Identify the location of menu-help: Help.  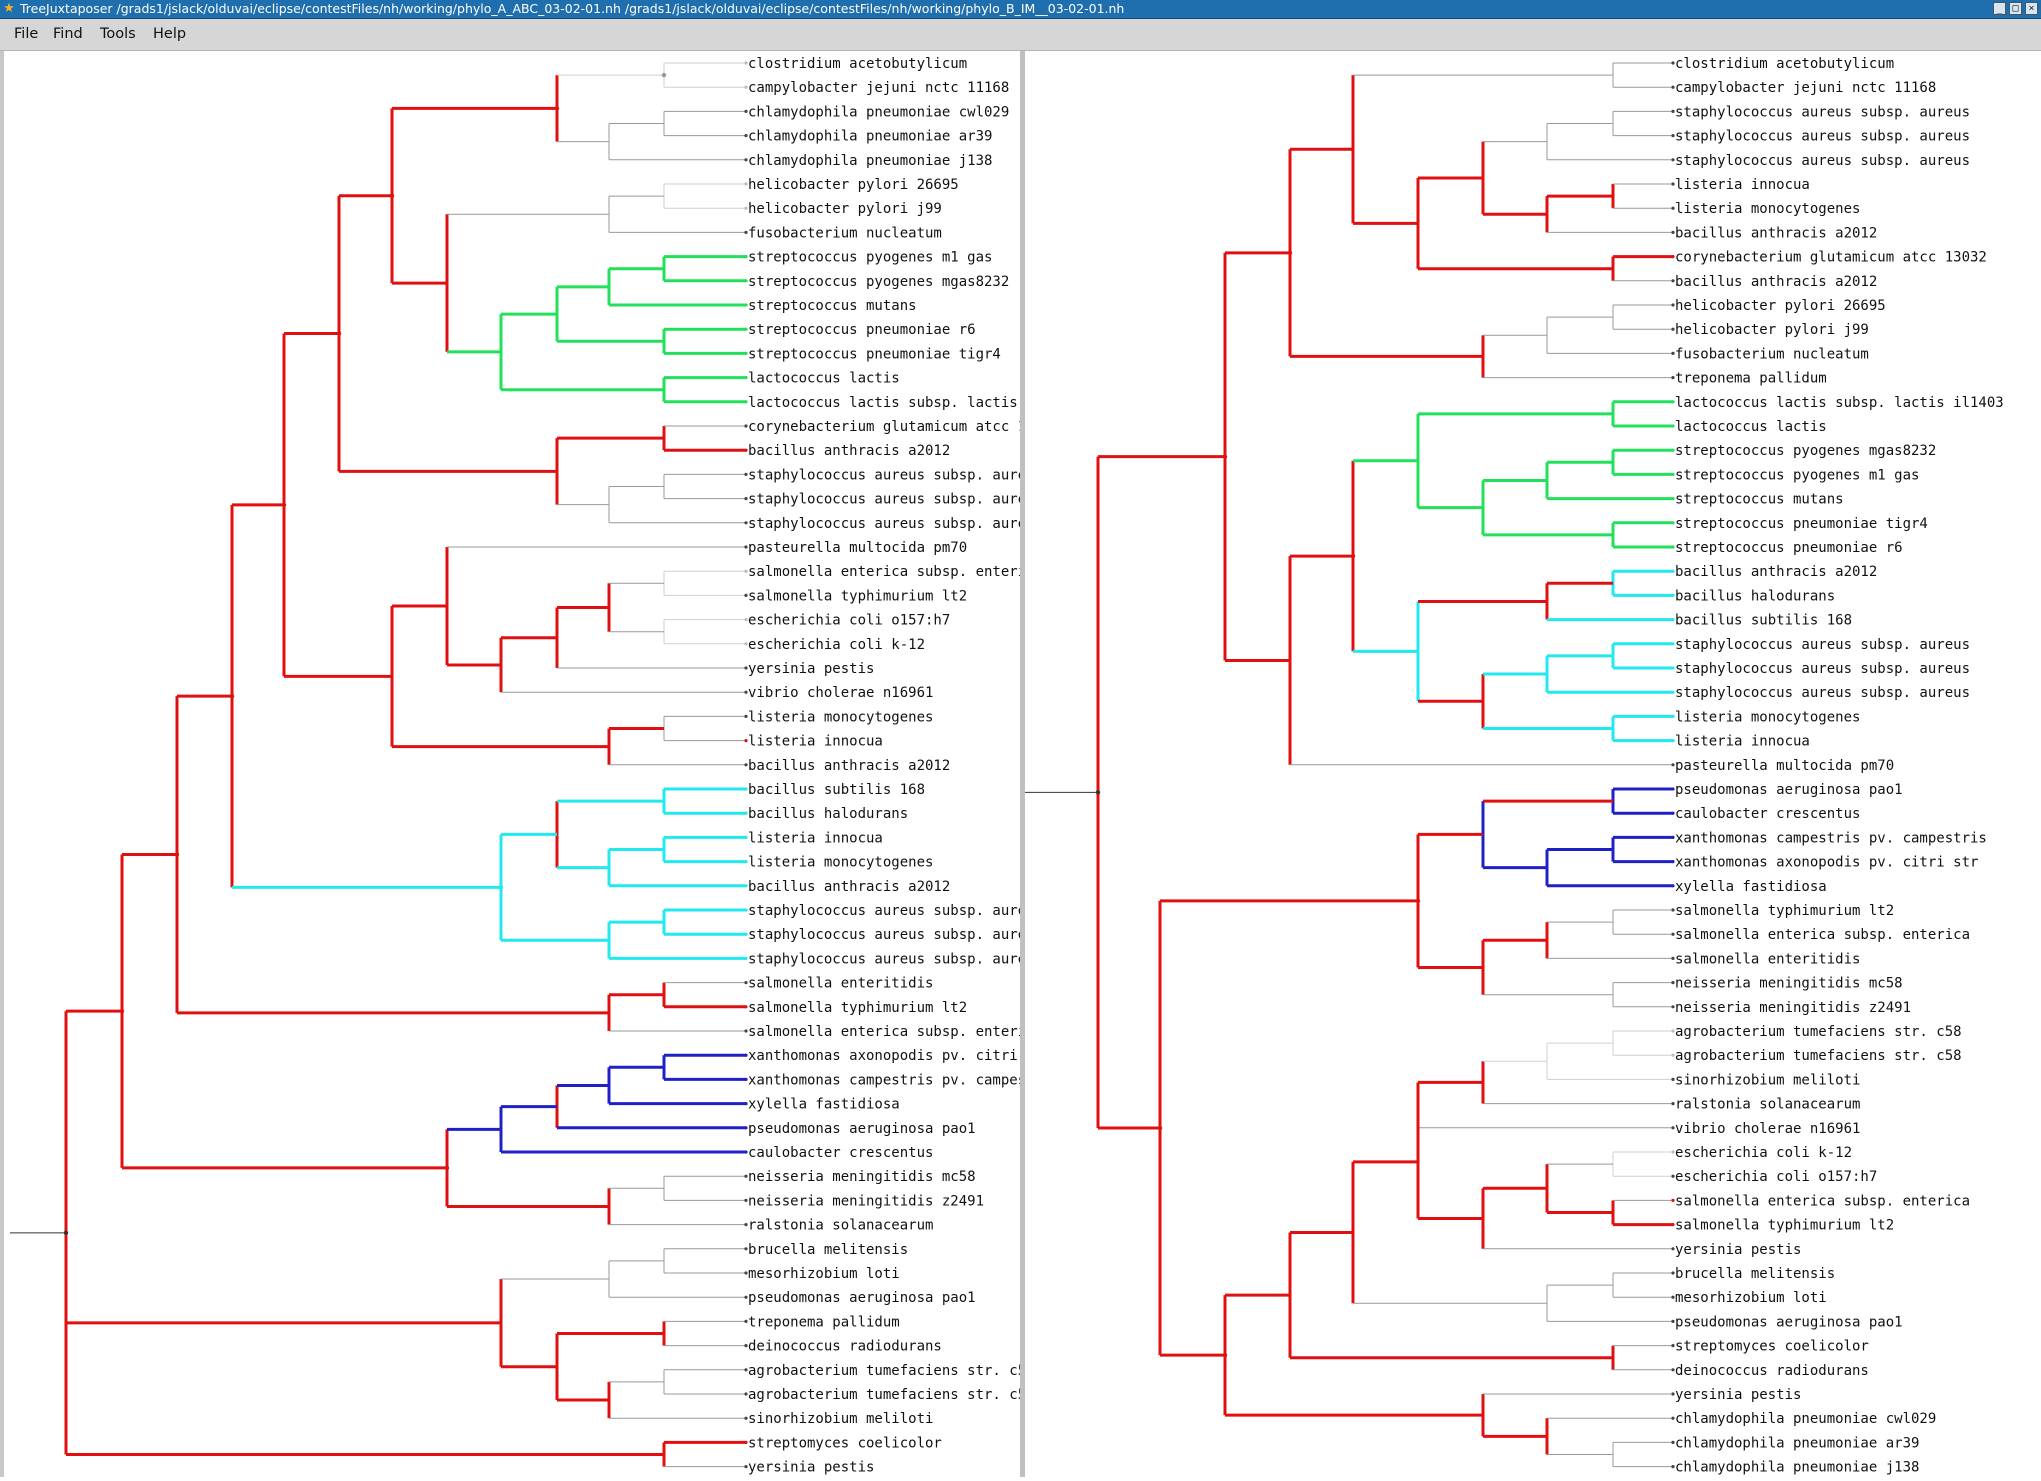
(169, 34).